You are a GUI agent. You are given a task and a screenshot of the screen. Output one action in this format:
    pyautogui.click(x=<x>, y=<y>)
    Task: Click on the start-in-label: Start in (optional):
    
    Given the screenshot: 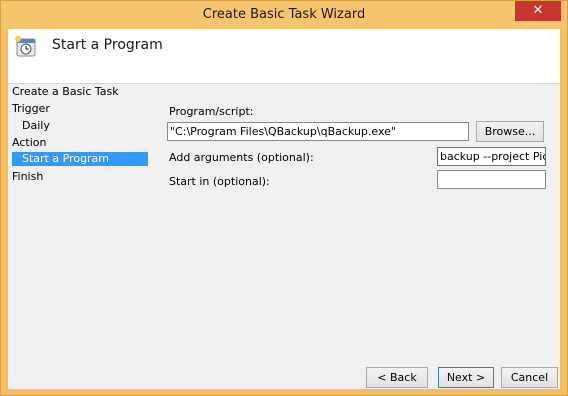 What is the action you would take?
    pyautogui.click(x=219, y=181)
    